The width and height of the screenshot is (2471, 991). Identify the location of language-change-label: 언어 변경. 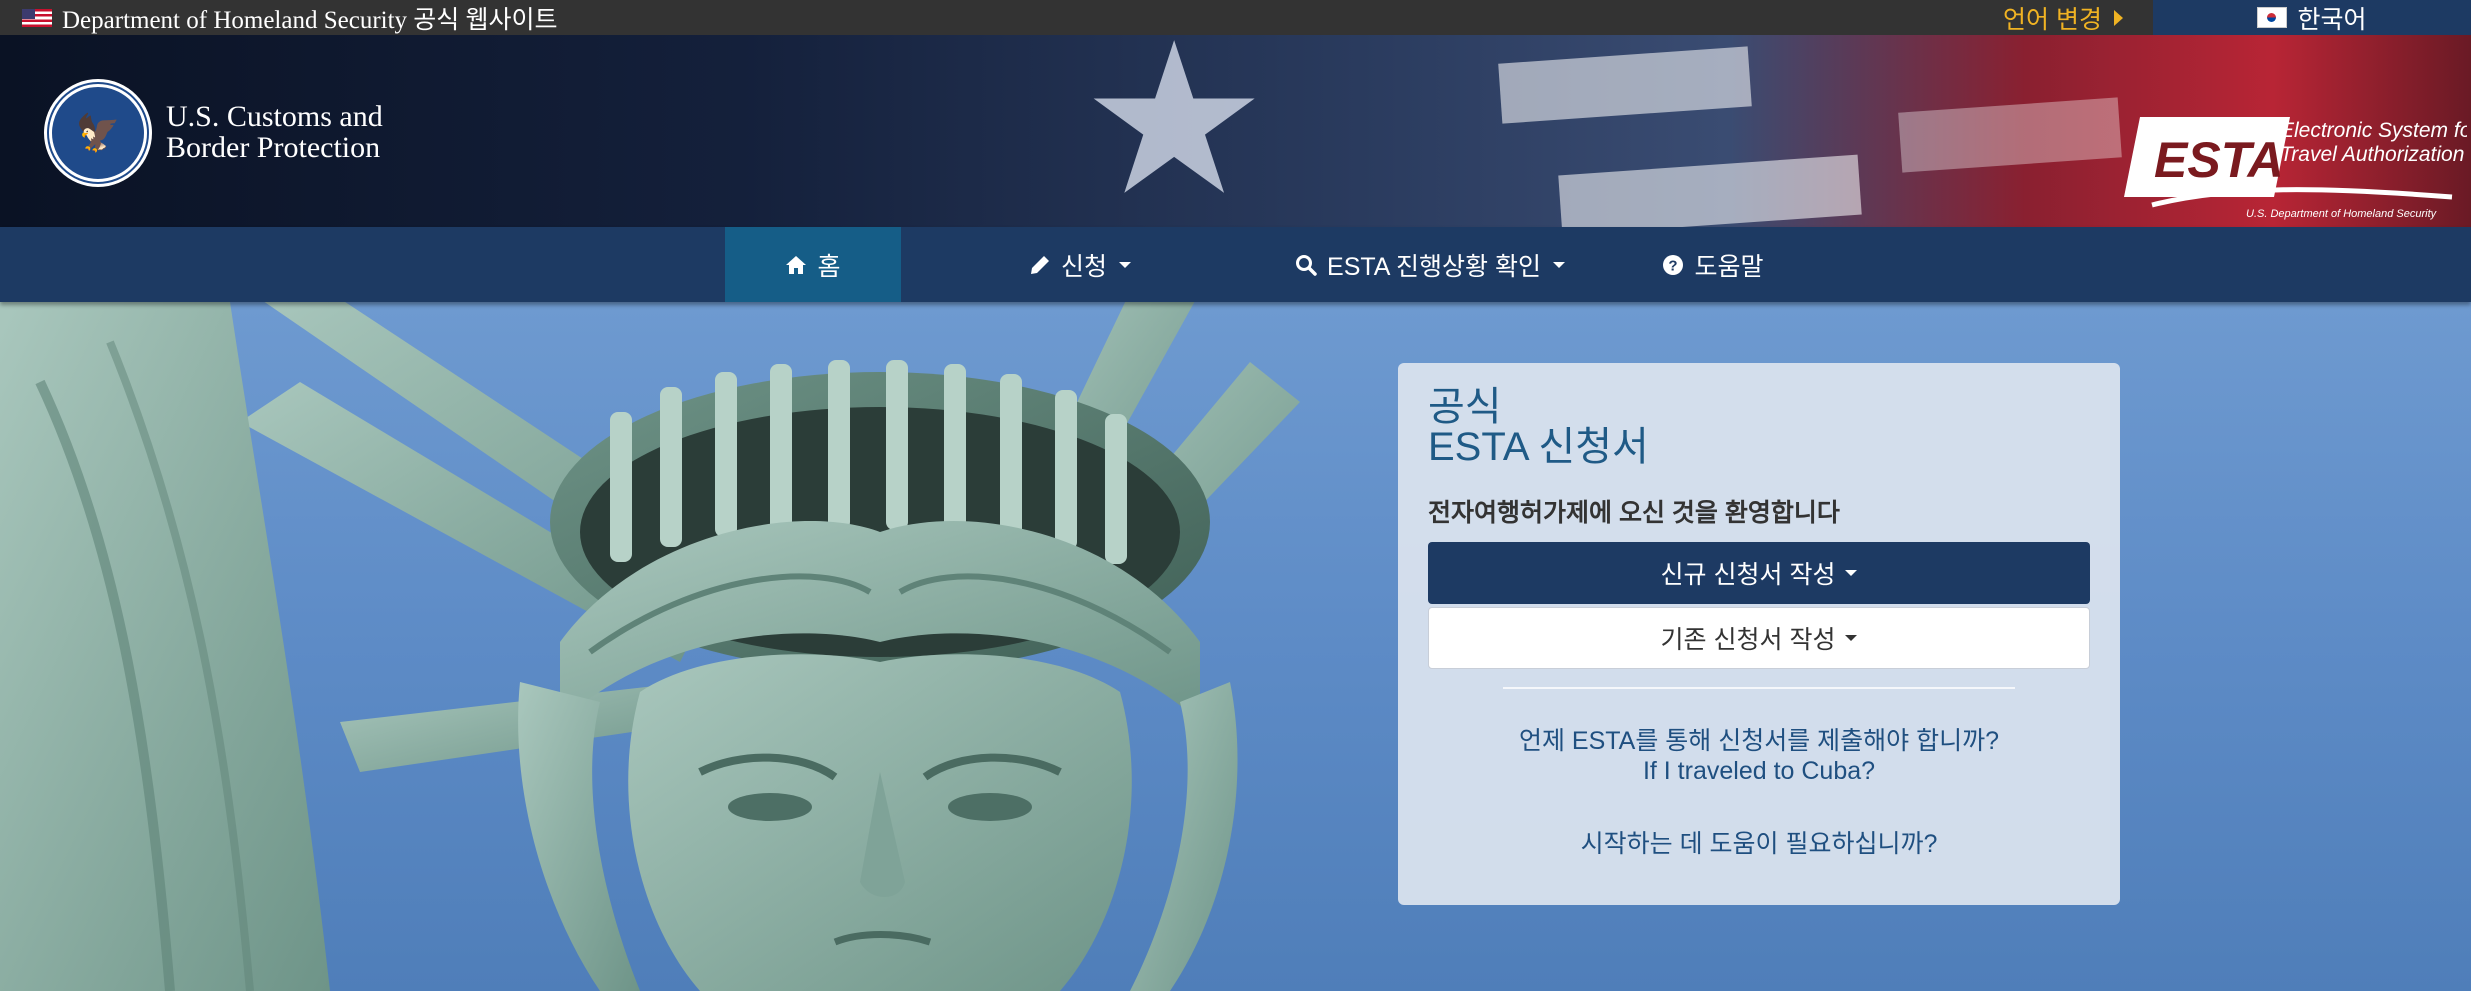
(2052, 19).